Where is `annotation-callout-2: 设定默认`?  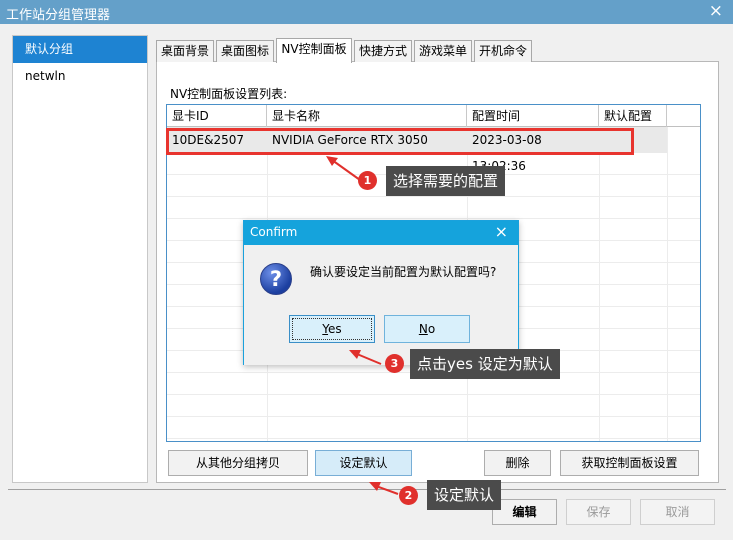 annotation-callout-2: 设定默认 is located at coordinates (464, 495).